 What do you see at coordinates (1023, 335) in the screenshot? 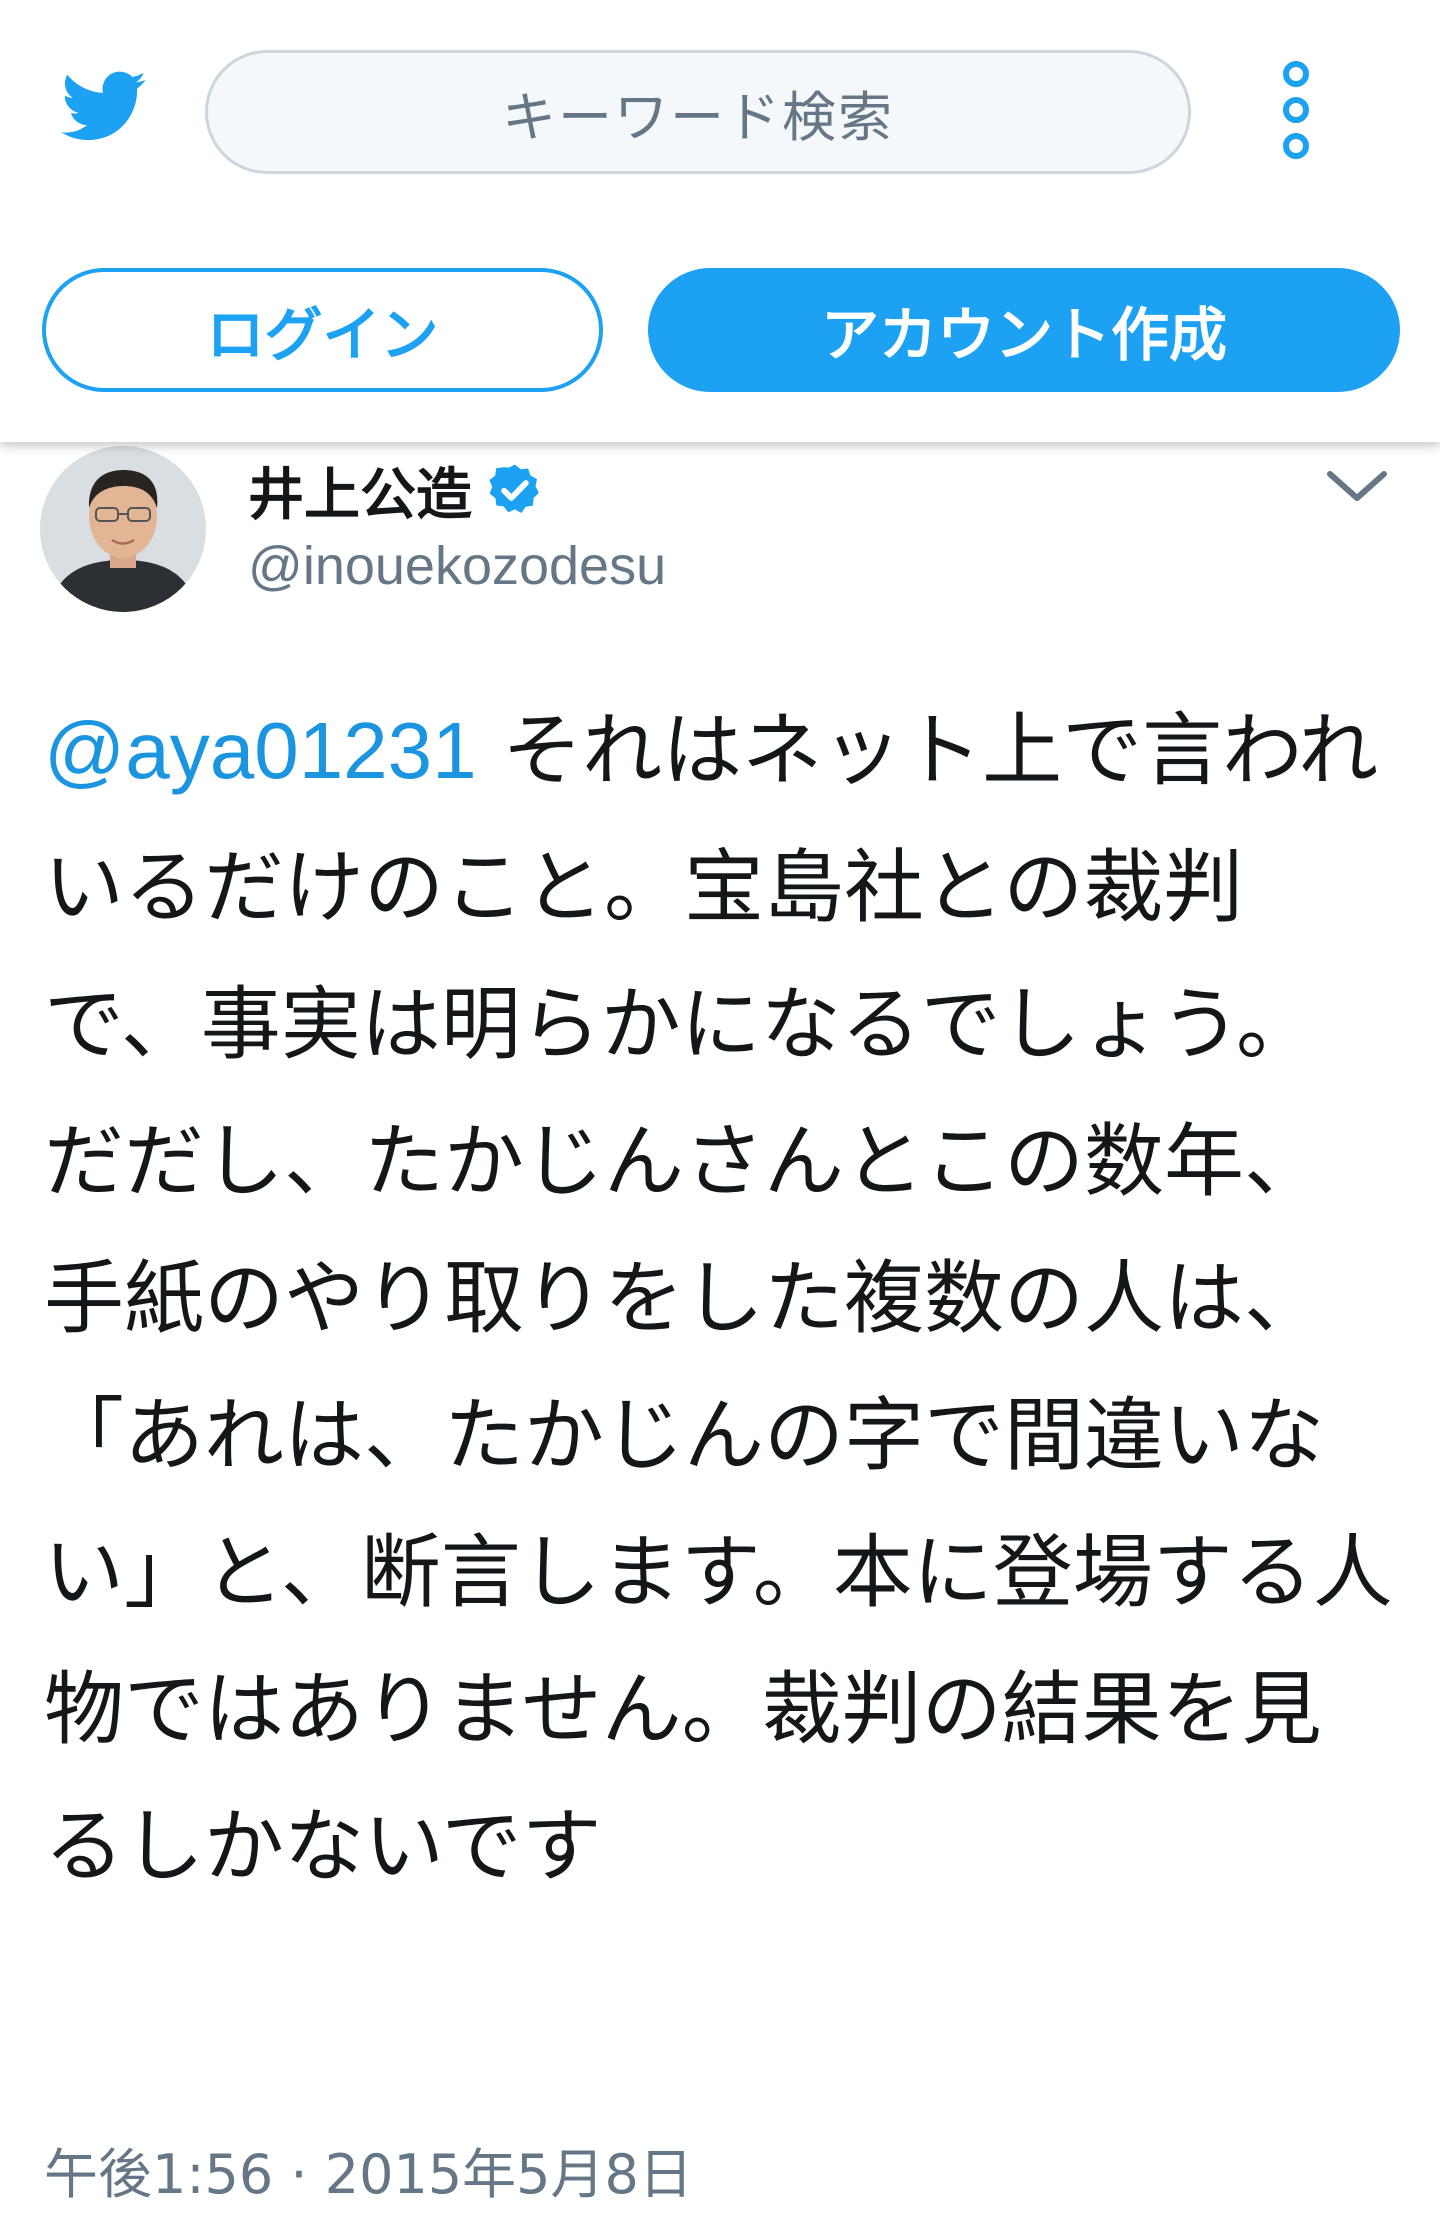
I see `signup-button-label: アカウント作成` at bounding box center [1023, 335].